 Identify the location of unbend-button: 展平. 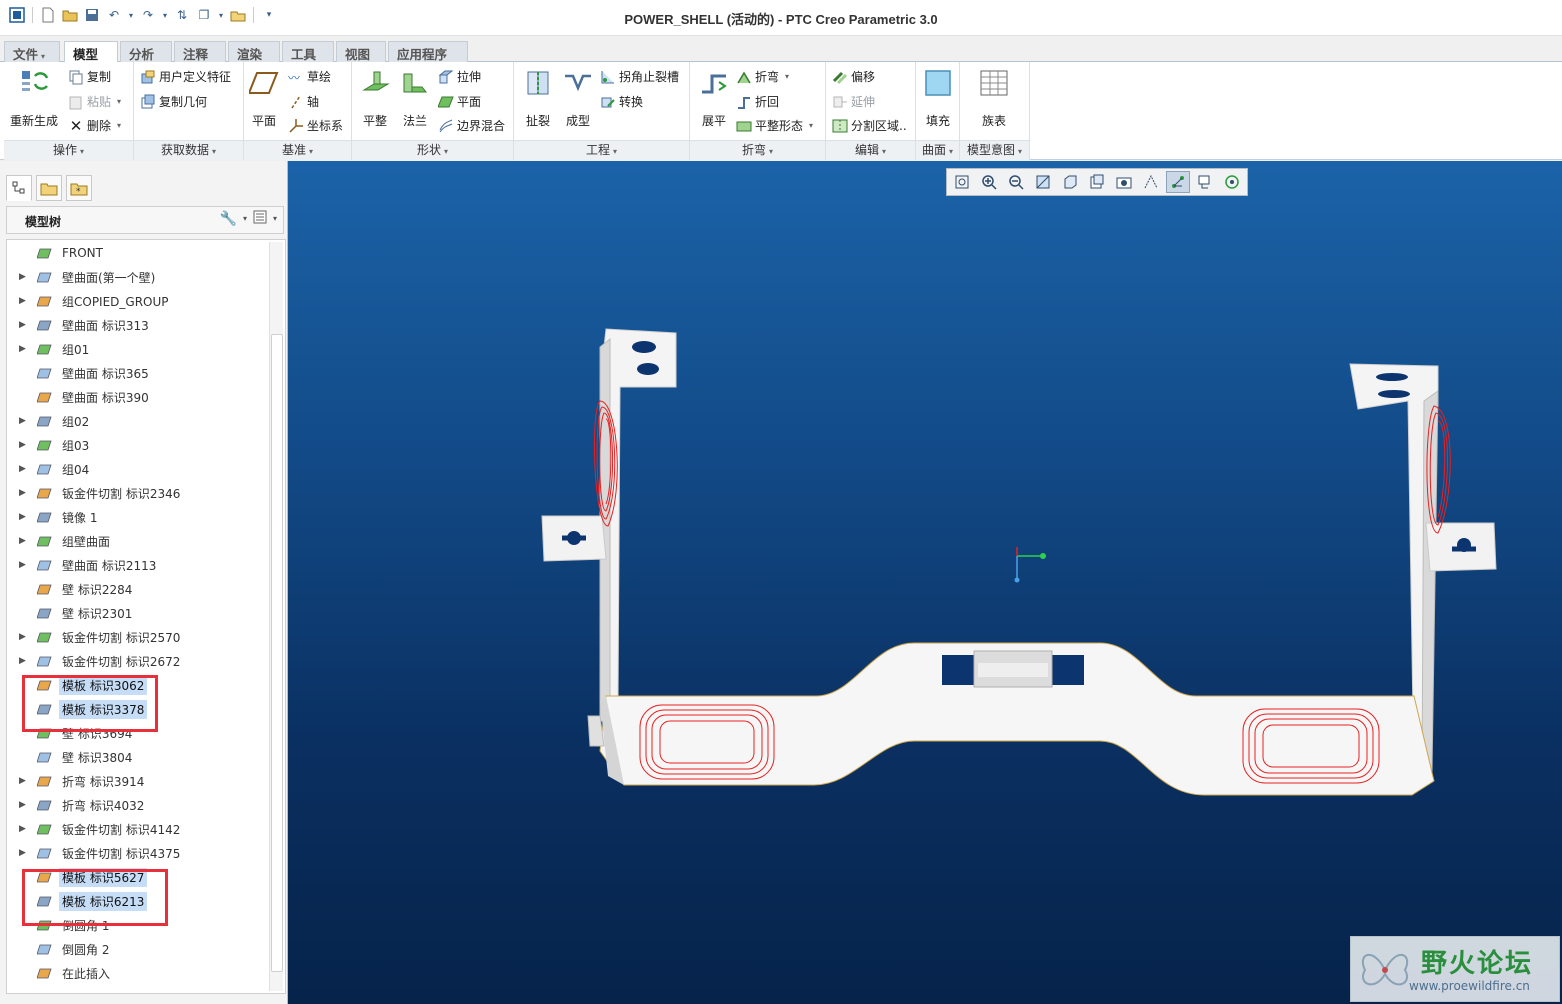
(714, 98).